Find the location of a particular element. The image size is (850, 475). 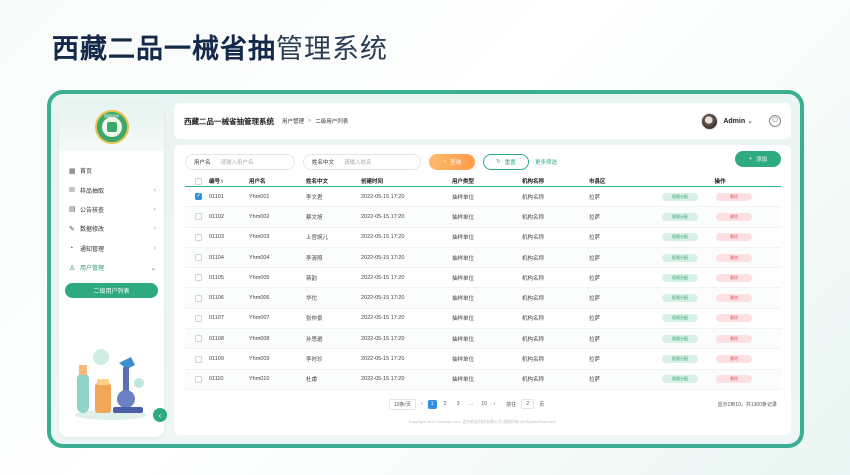

sidebar-item-3: ✎ 数据修改 ‹ is located at coordinates (111, 228).